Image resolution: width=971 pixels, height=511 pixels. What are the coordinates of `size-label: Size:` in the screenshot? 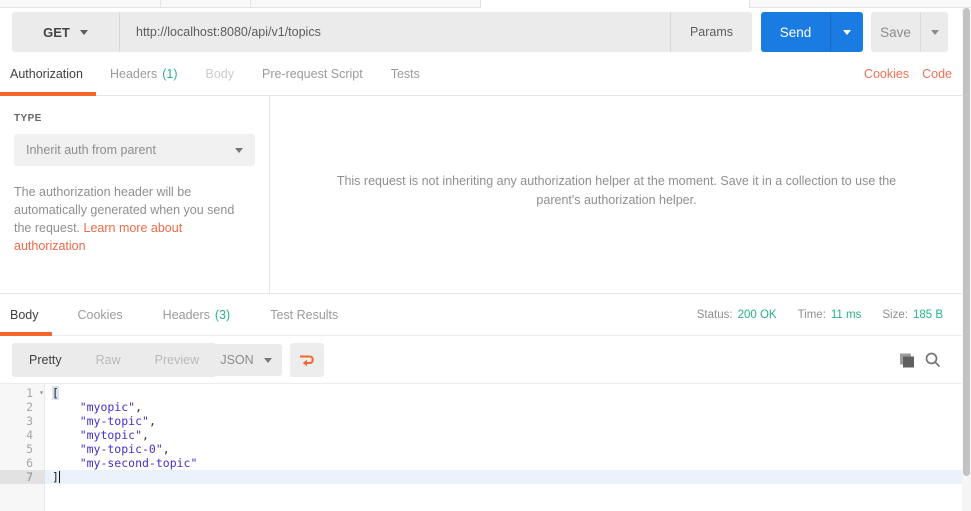 It's located at (895, 314).